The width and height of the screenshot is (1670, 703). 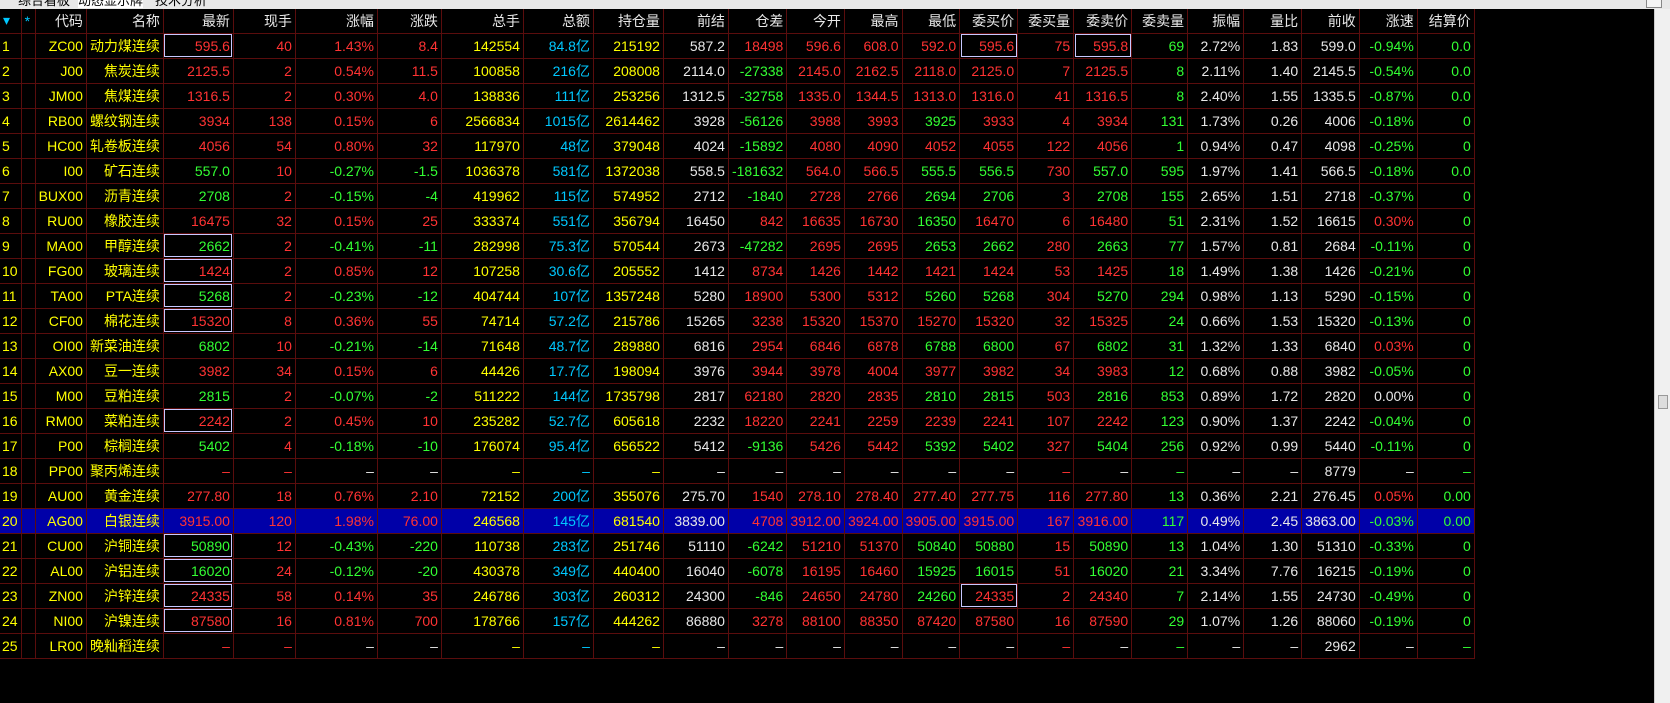 What do you see at coordinates (61, 21) in the screenshot?
I see `header-col-code: 代码` at bounding box center [61, 21].